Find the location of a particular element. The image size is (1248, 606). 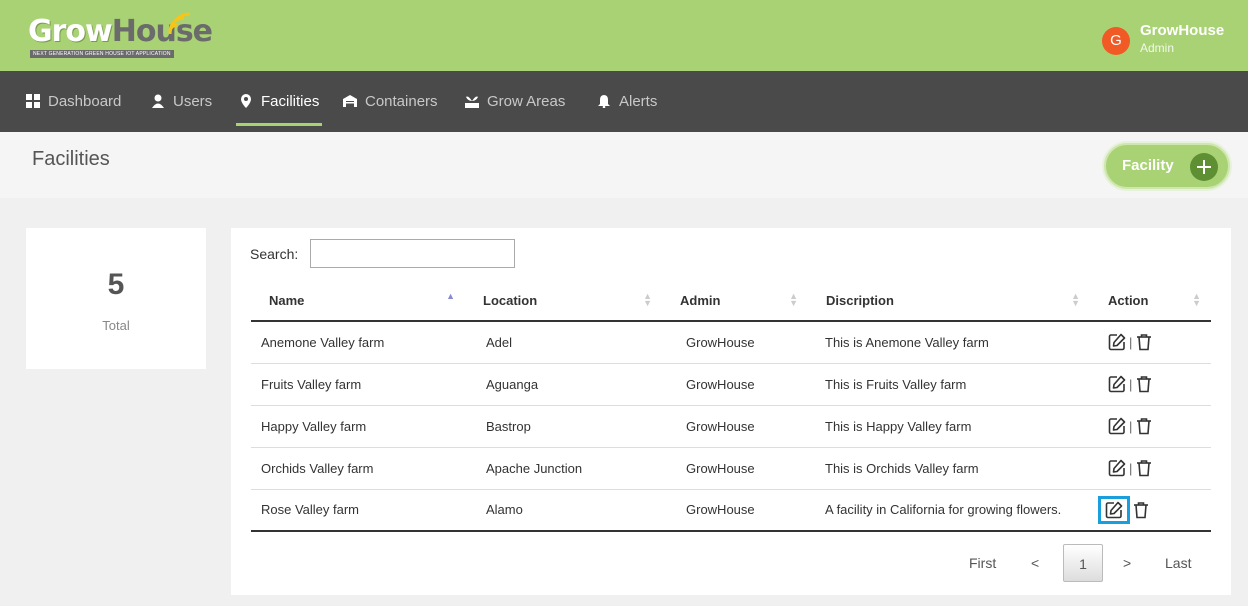

page-header-band is located at coordinates (624, 165).